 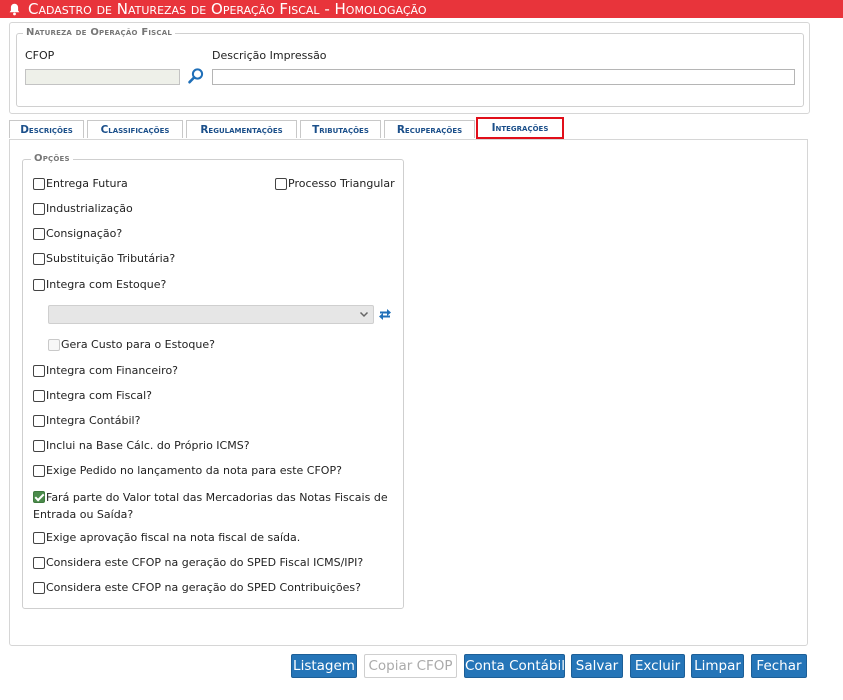 What do you see at coordinates (364, 314) in the screenshot?
I see `chevron-down-icon` at bounding box center [364, 314].